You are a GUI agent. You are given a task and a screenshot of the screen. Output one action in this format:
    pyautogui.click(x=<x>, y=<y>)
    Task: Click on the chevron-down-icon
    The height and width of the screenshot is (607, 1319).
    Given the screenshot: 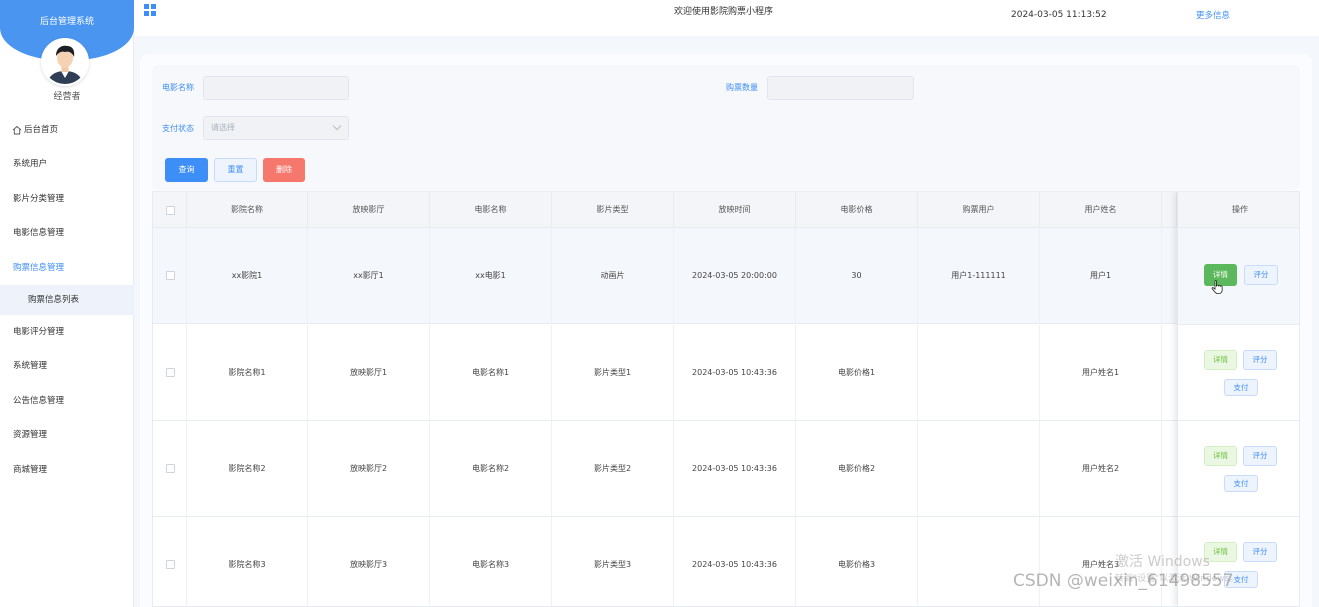 What is the action you would take?
    pyautogui.click(x=337, y=126)
    